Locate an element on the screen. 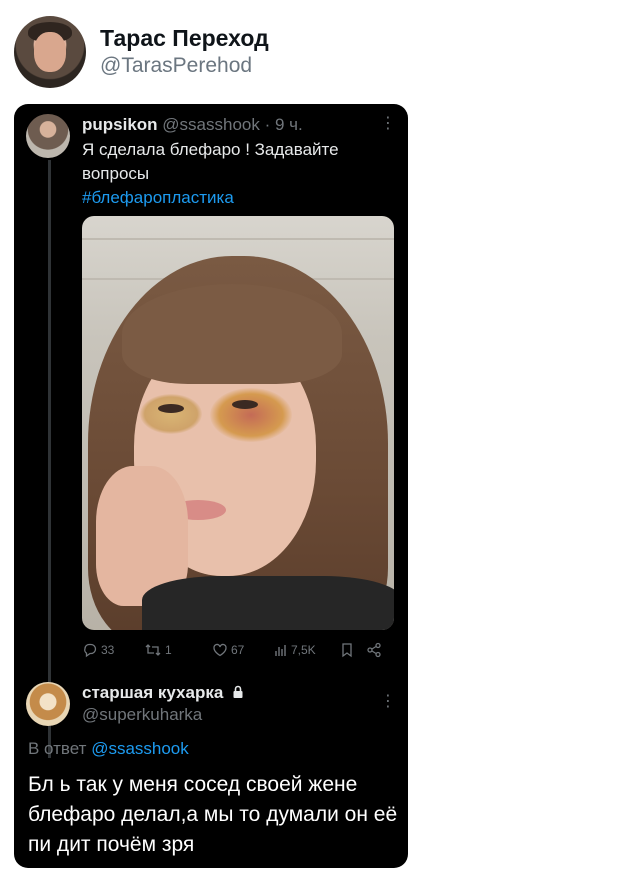 This screenshot has height=894, width=640. tweet2-author: старшая кухарка is located at coordinates (163, 693).